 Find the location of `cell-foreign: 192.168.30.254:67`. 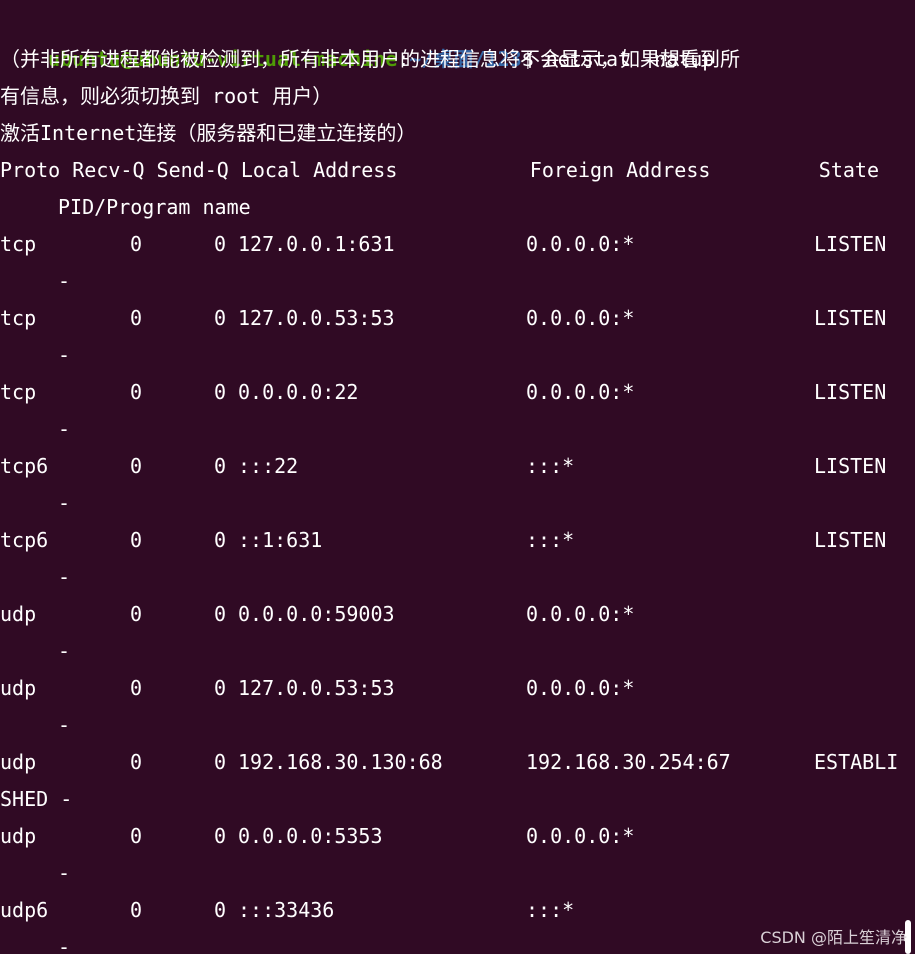

cell-foreign: 192.168.30.254:67 is located at coordinates (628, 762).